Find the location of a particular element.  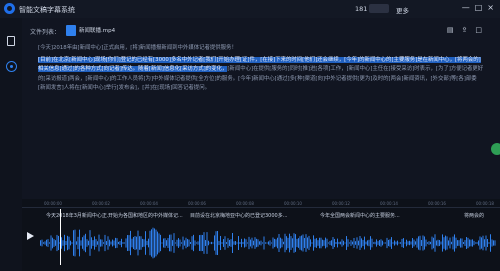

time-tick: 00:00:10 is located at coordinates (293, 203).